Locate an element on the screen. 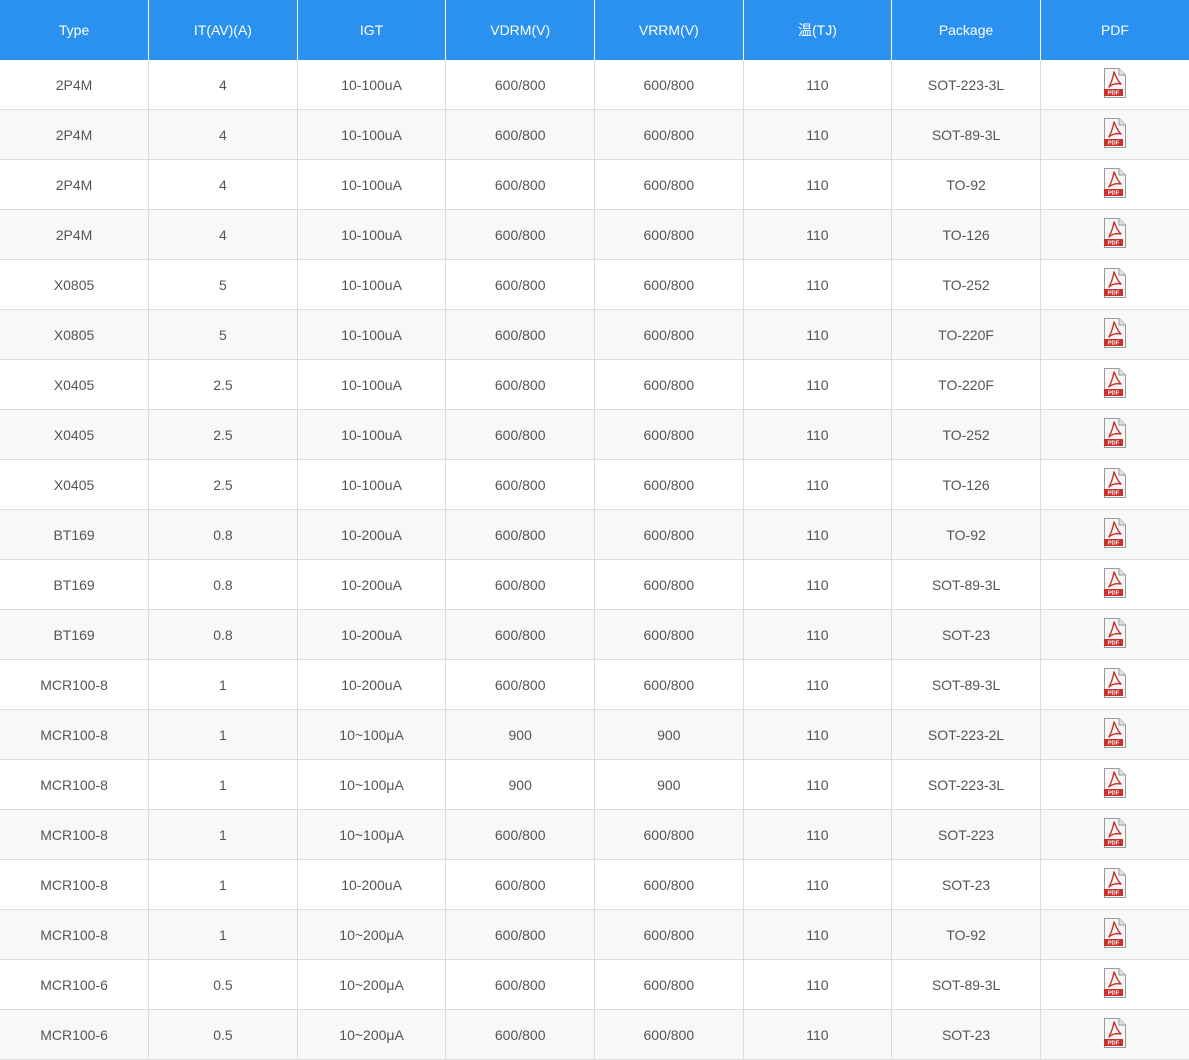  header-igt: IGT is located at coordinates (372, 30).